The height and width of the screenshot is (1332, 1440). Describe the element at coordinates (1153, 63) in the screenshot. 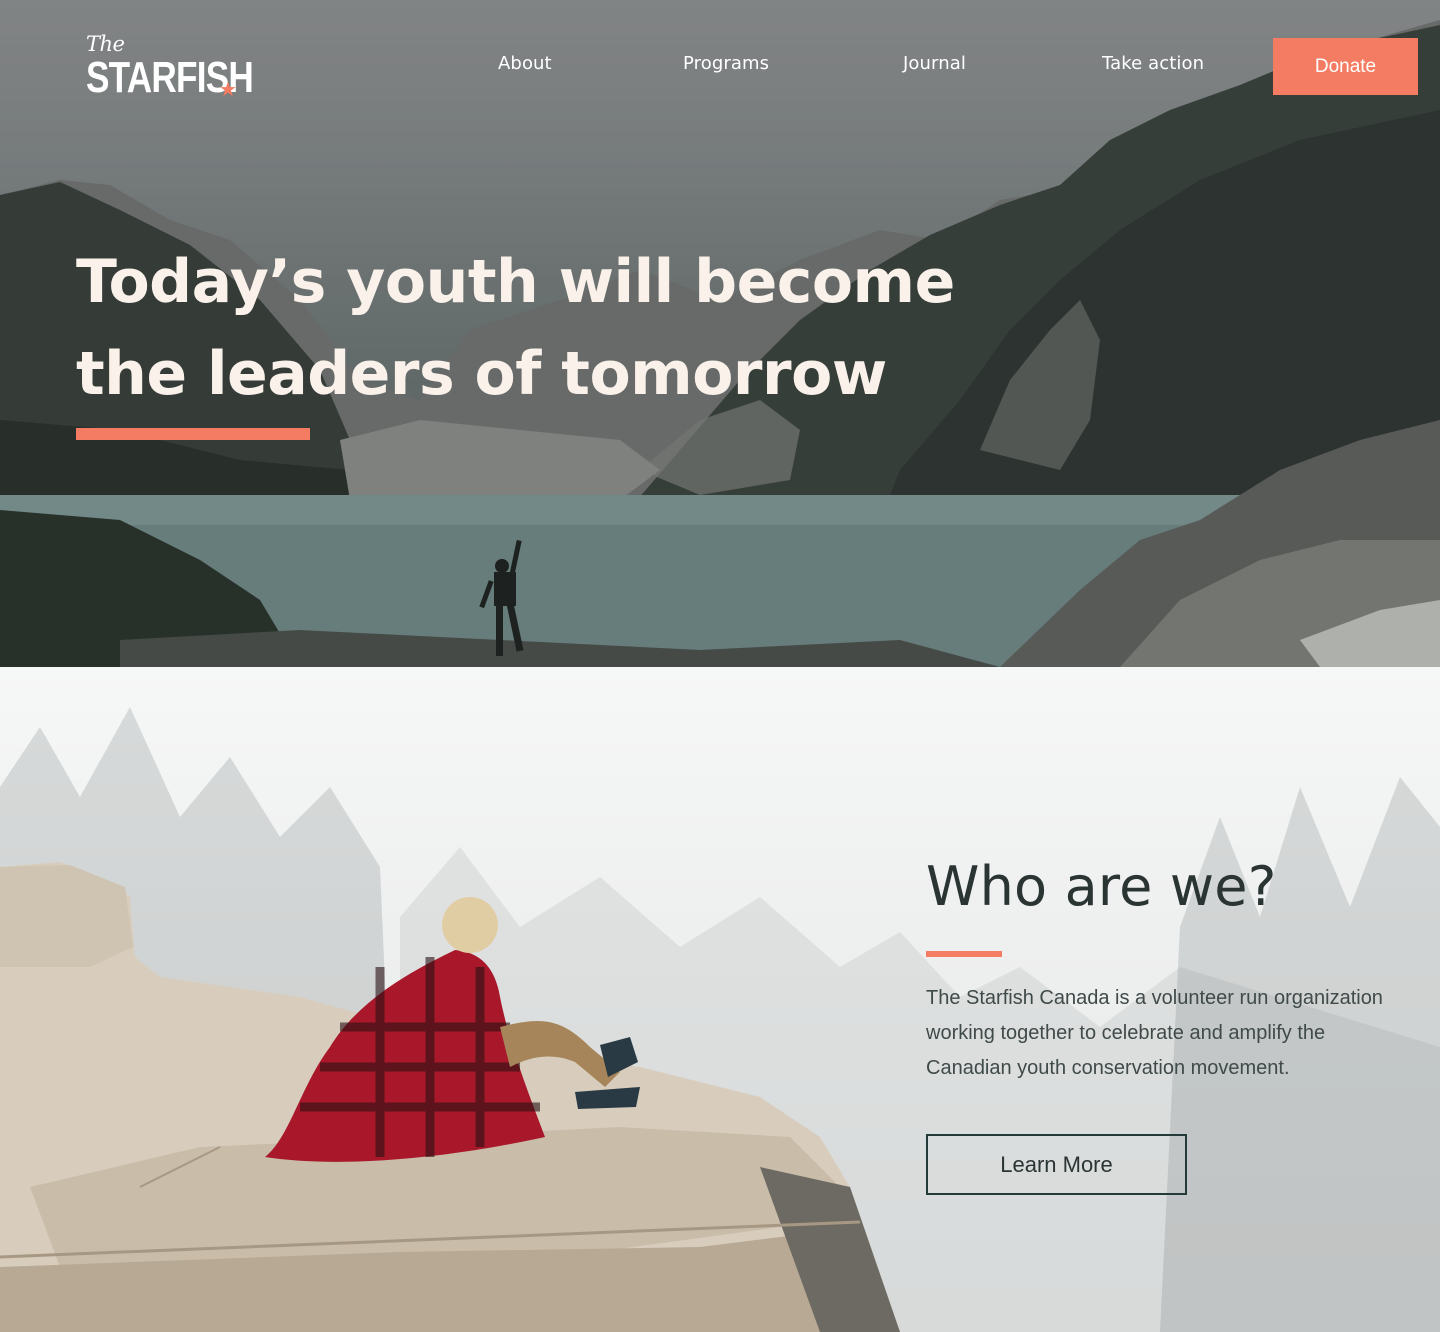

I see `nav-take-action: Take action` at that location.